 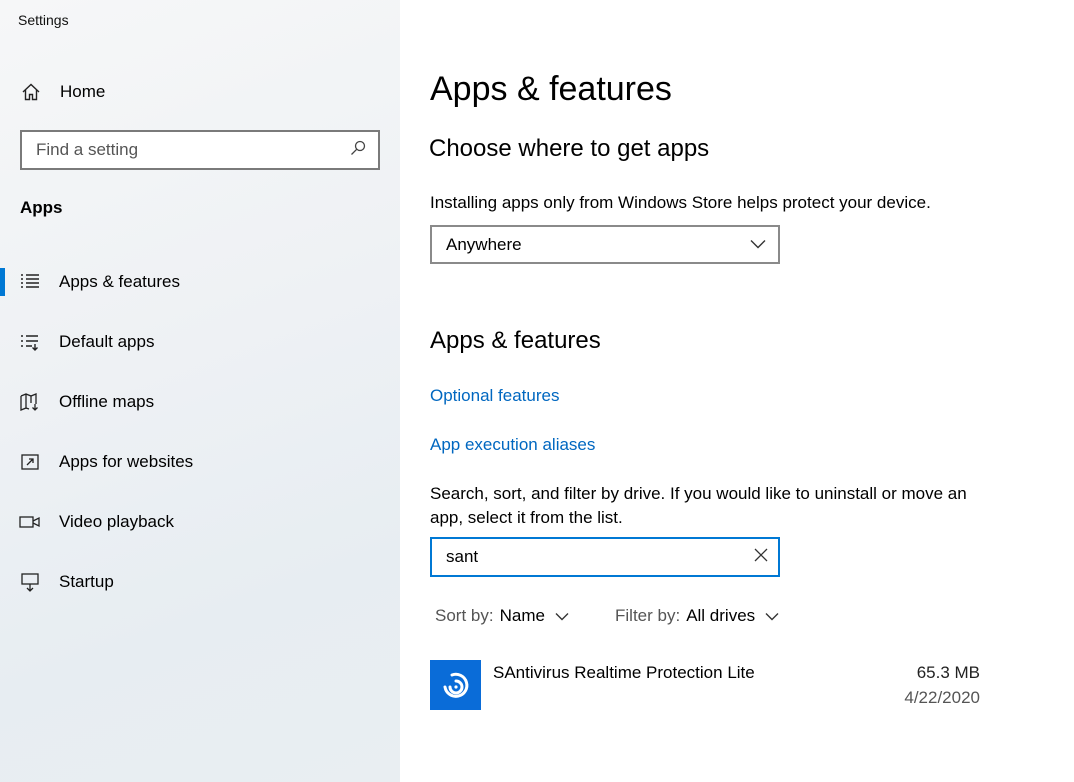 What do you see at coordinates (30, 402) in the screenshot?
I see `offline-maps-icon` at bounding box center [30, 402].